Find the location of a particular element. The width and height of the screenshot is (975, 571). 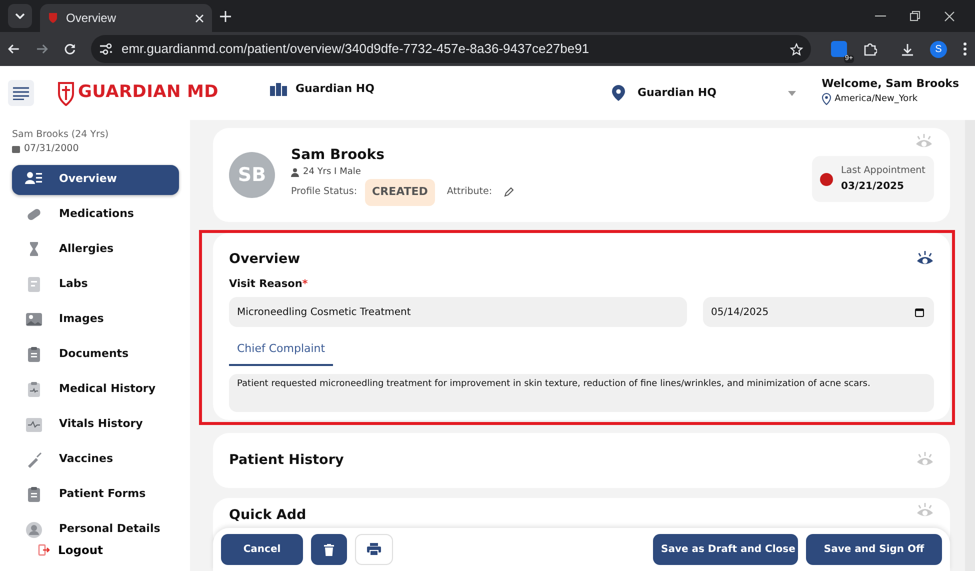

status-label: Profile Status: is located at coordinates (324, 192).